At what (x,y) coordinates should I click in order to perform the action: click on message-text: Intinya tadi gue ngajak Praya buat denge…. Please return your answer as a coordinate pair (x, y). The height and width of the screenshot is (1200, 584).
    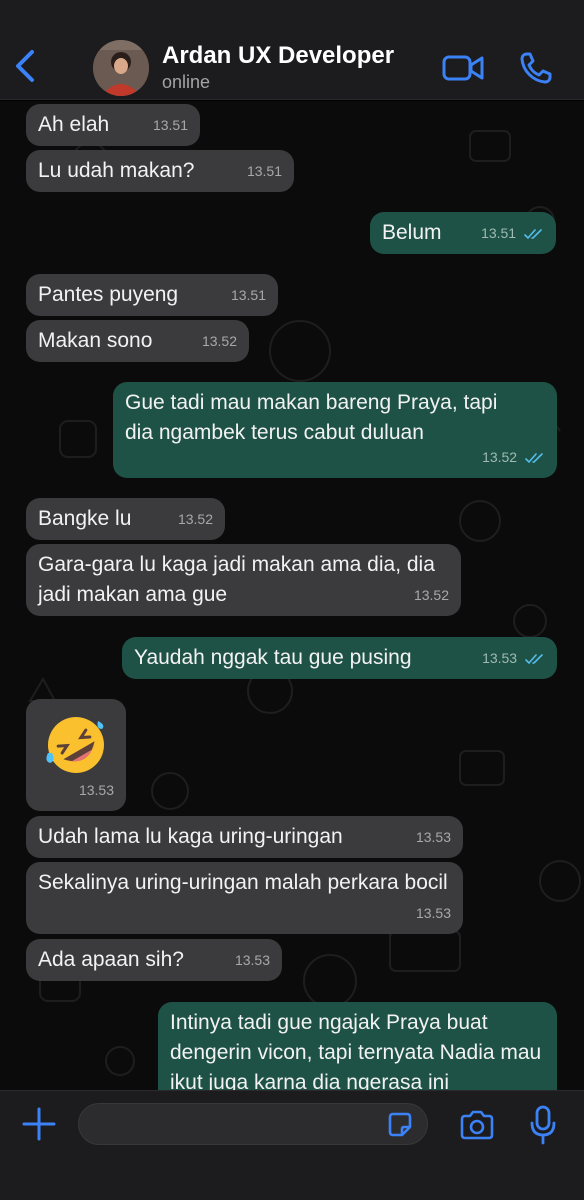
    Looking at the image, I should click on (356, 1050).